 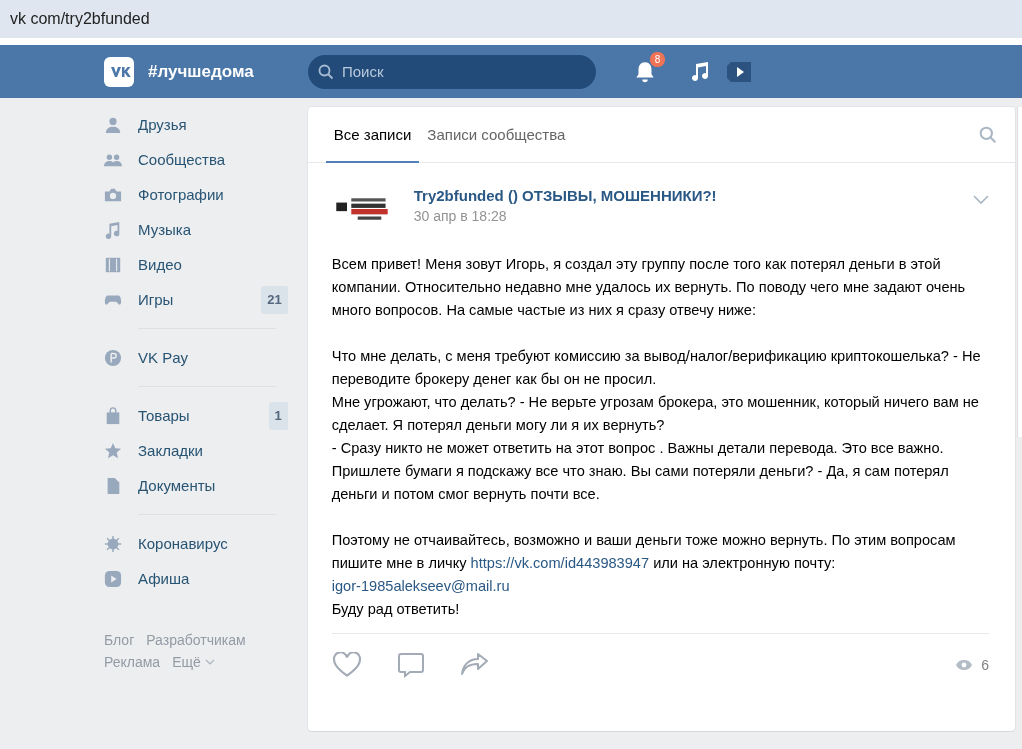 I want to click on count-badge: 21, so click(x=274, y=299).